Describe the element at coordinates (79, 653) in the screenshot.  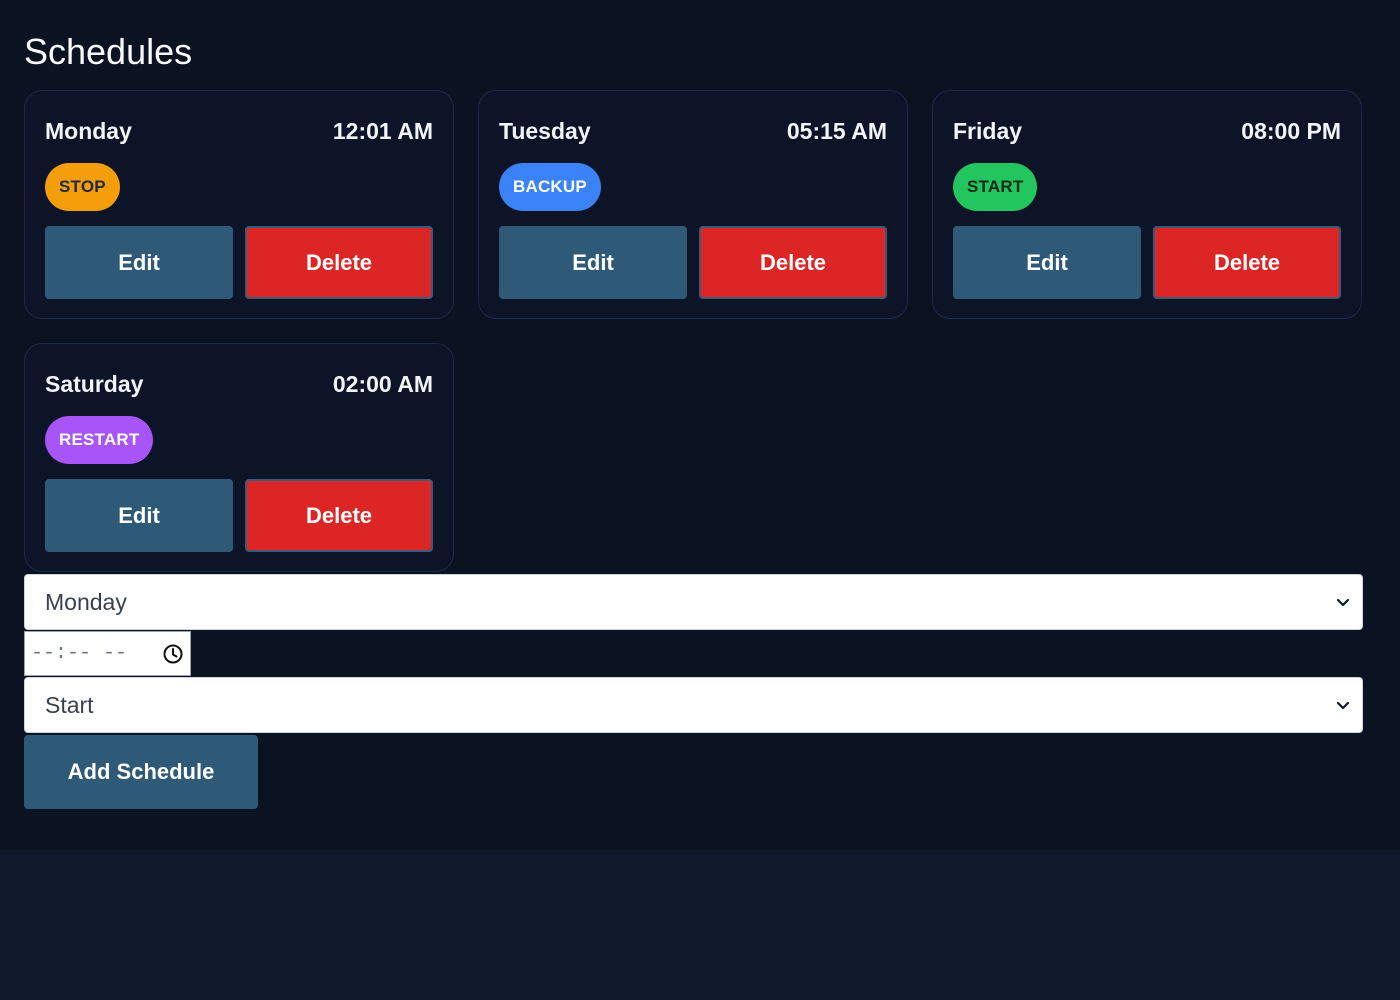
I see `time-input-placeholder: --:-- --` at that location.